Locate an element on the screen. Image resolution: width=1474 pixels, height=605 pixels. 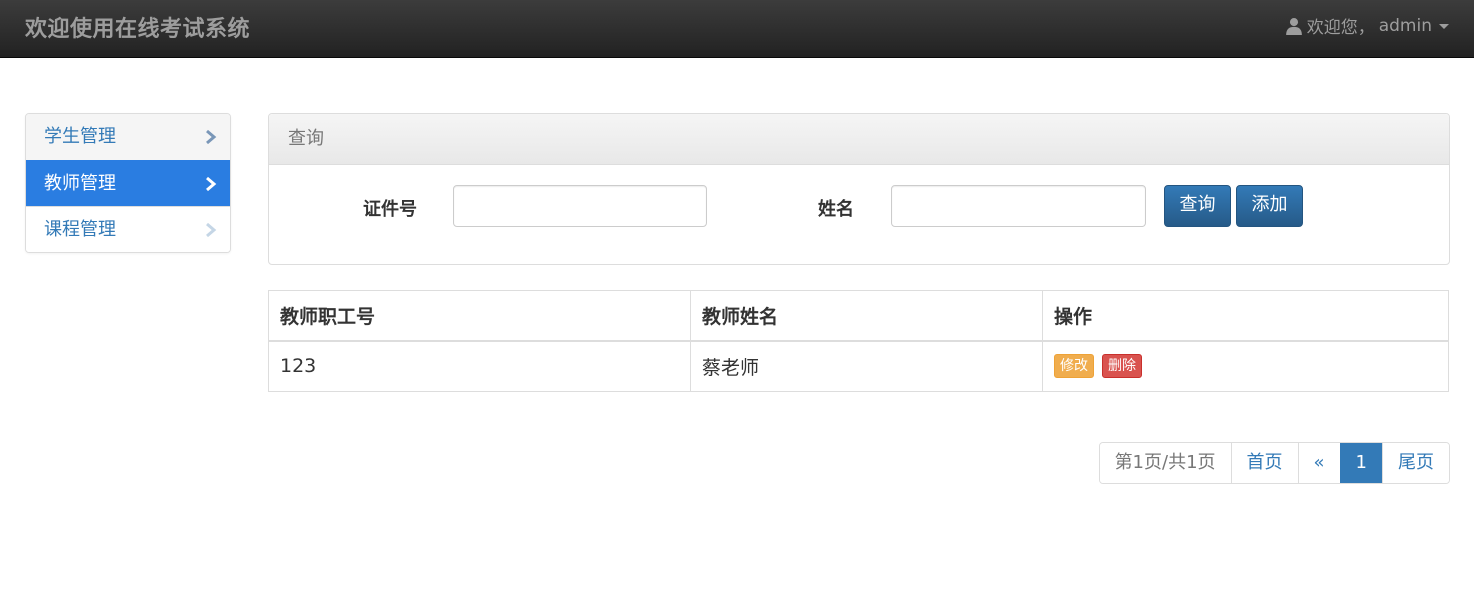
sidebar-item-course-management: 课程管理 is located at coordinates (128, 229).